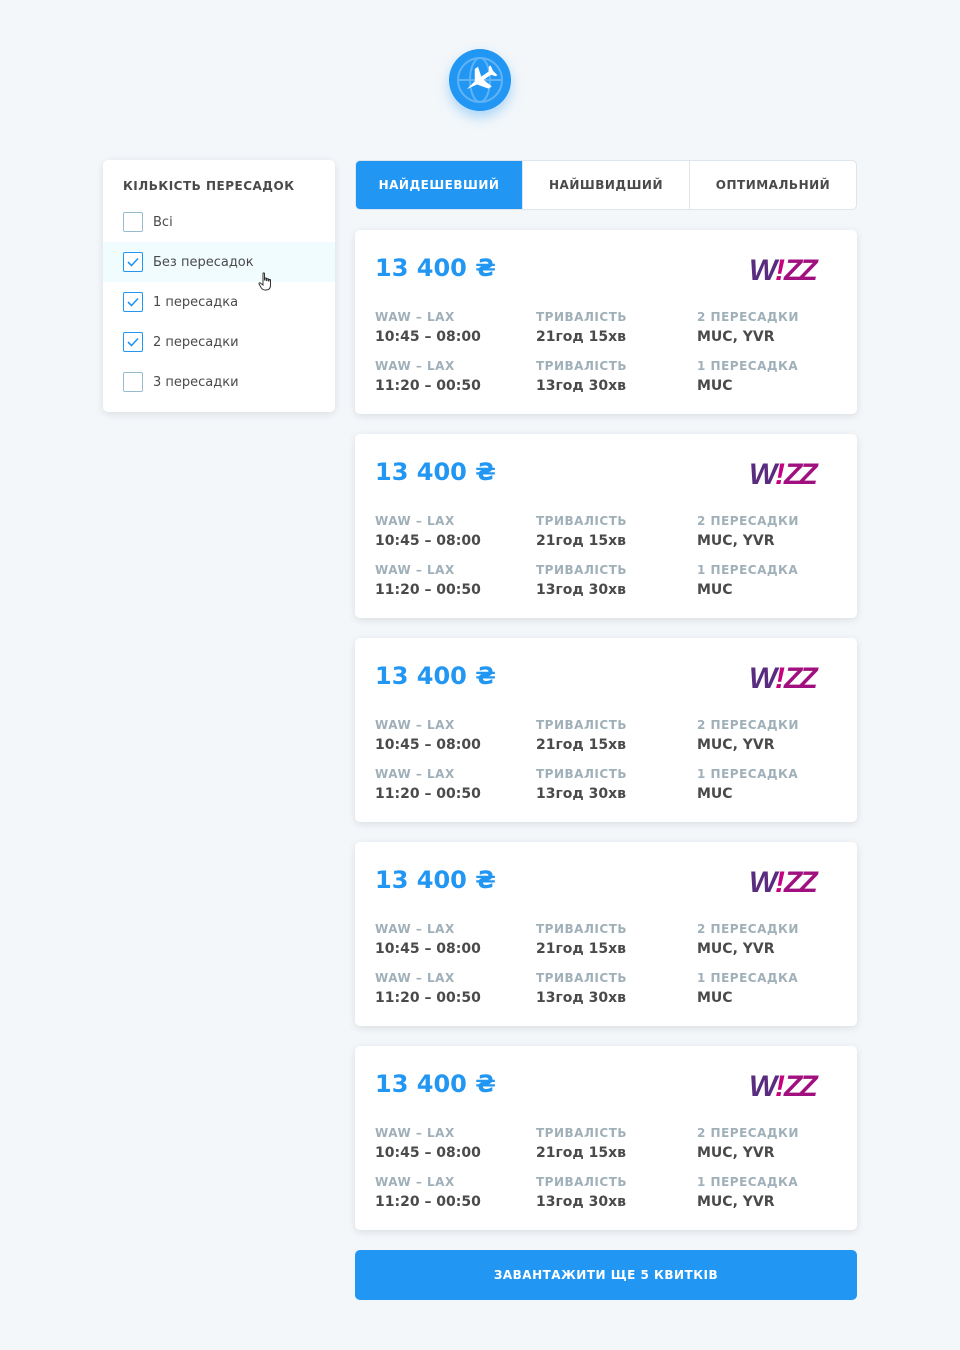 The height and width of the screenshot is (1350, 960). What do you see at coordinates (203, 262) in the screenshot?
I see `filter-option-label: Без пересадок` at bounding box center [203, 262].